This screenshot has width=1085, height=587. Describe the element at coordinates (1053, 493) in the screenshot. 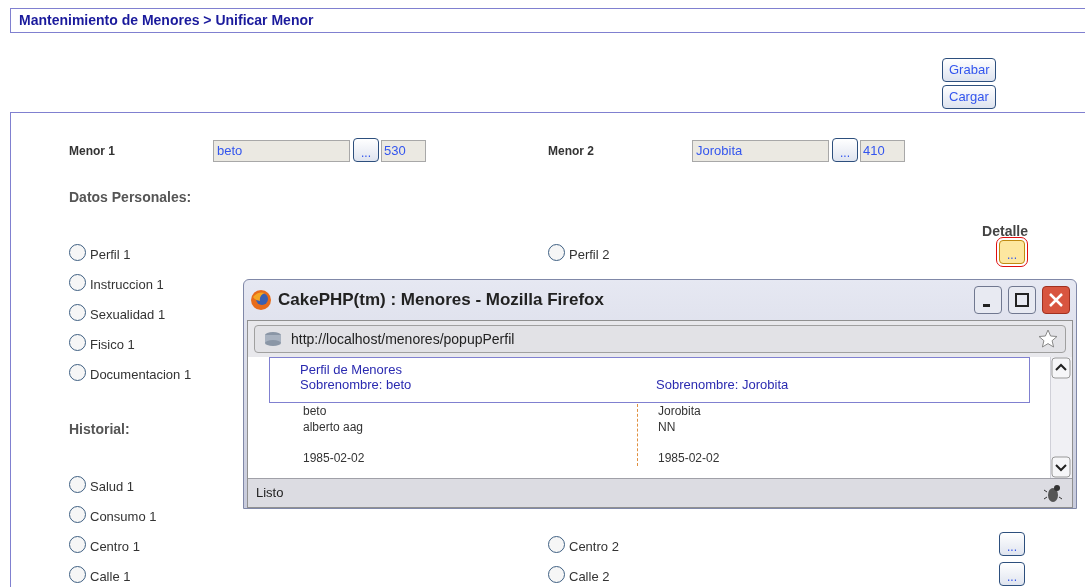

I see `bug-icon` at that location.